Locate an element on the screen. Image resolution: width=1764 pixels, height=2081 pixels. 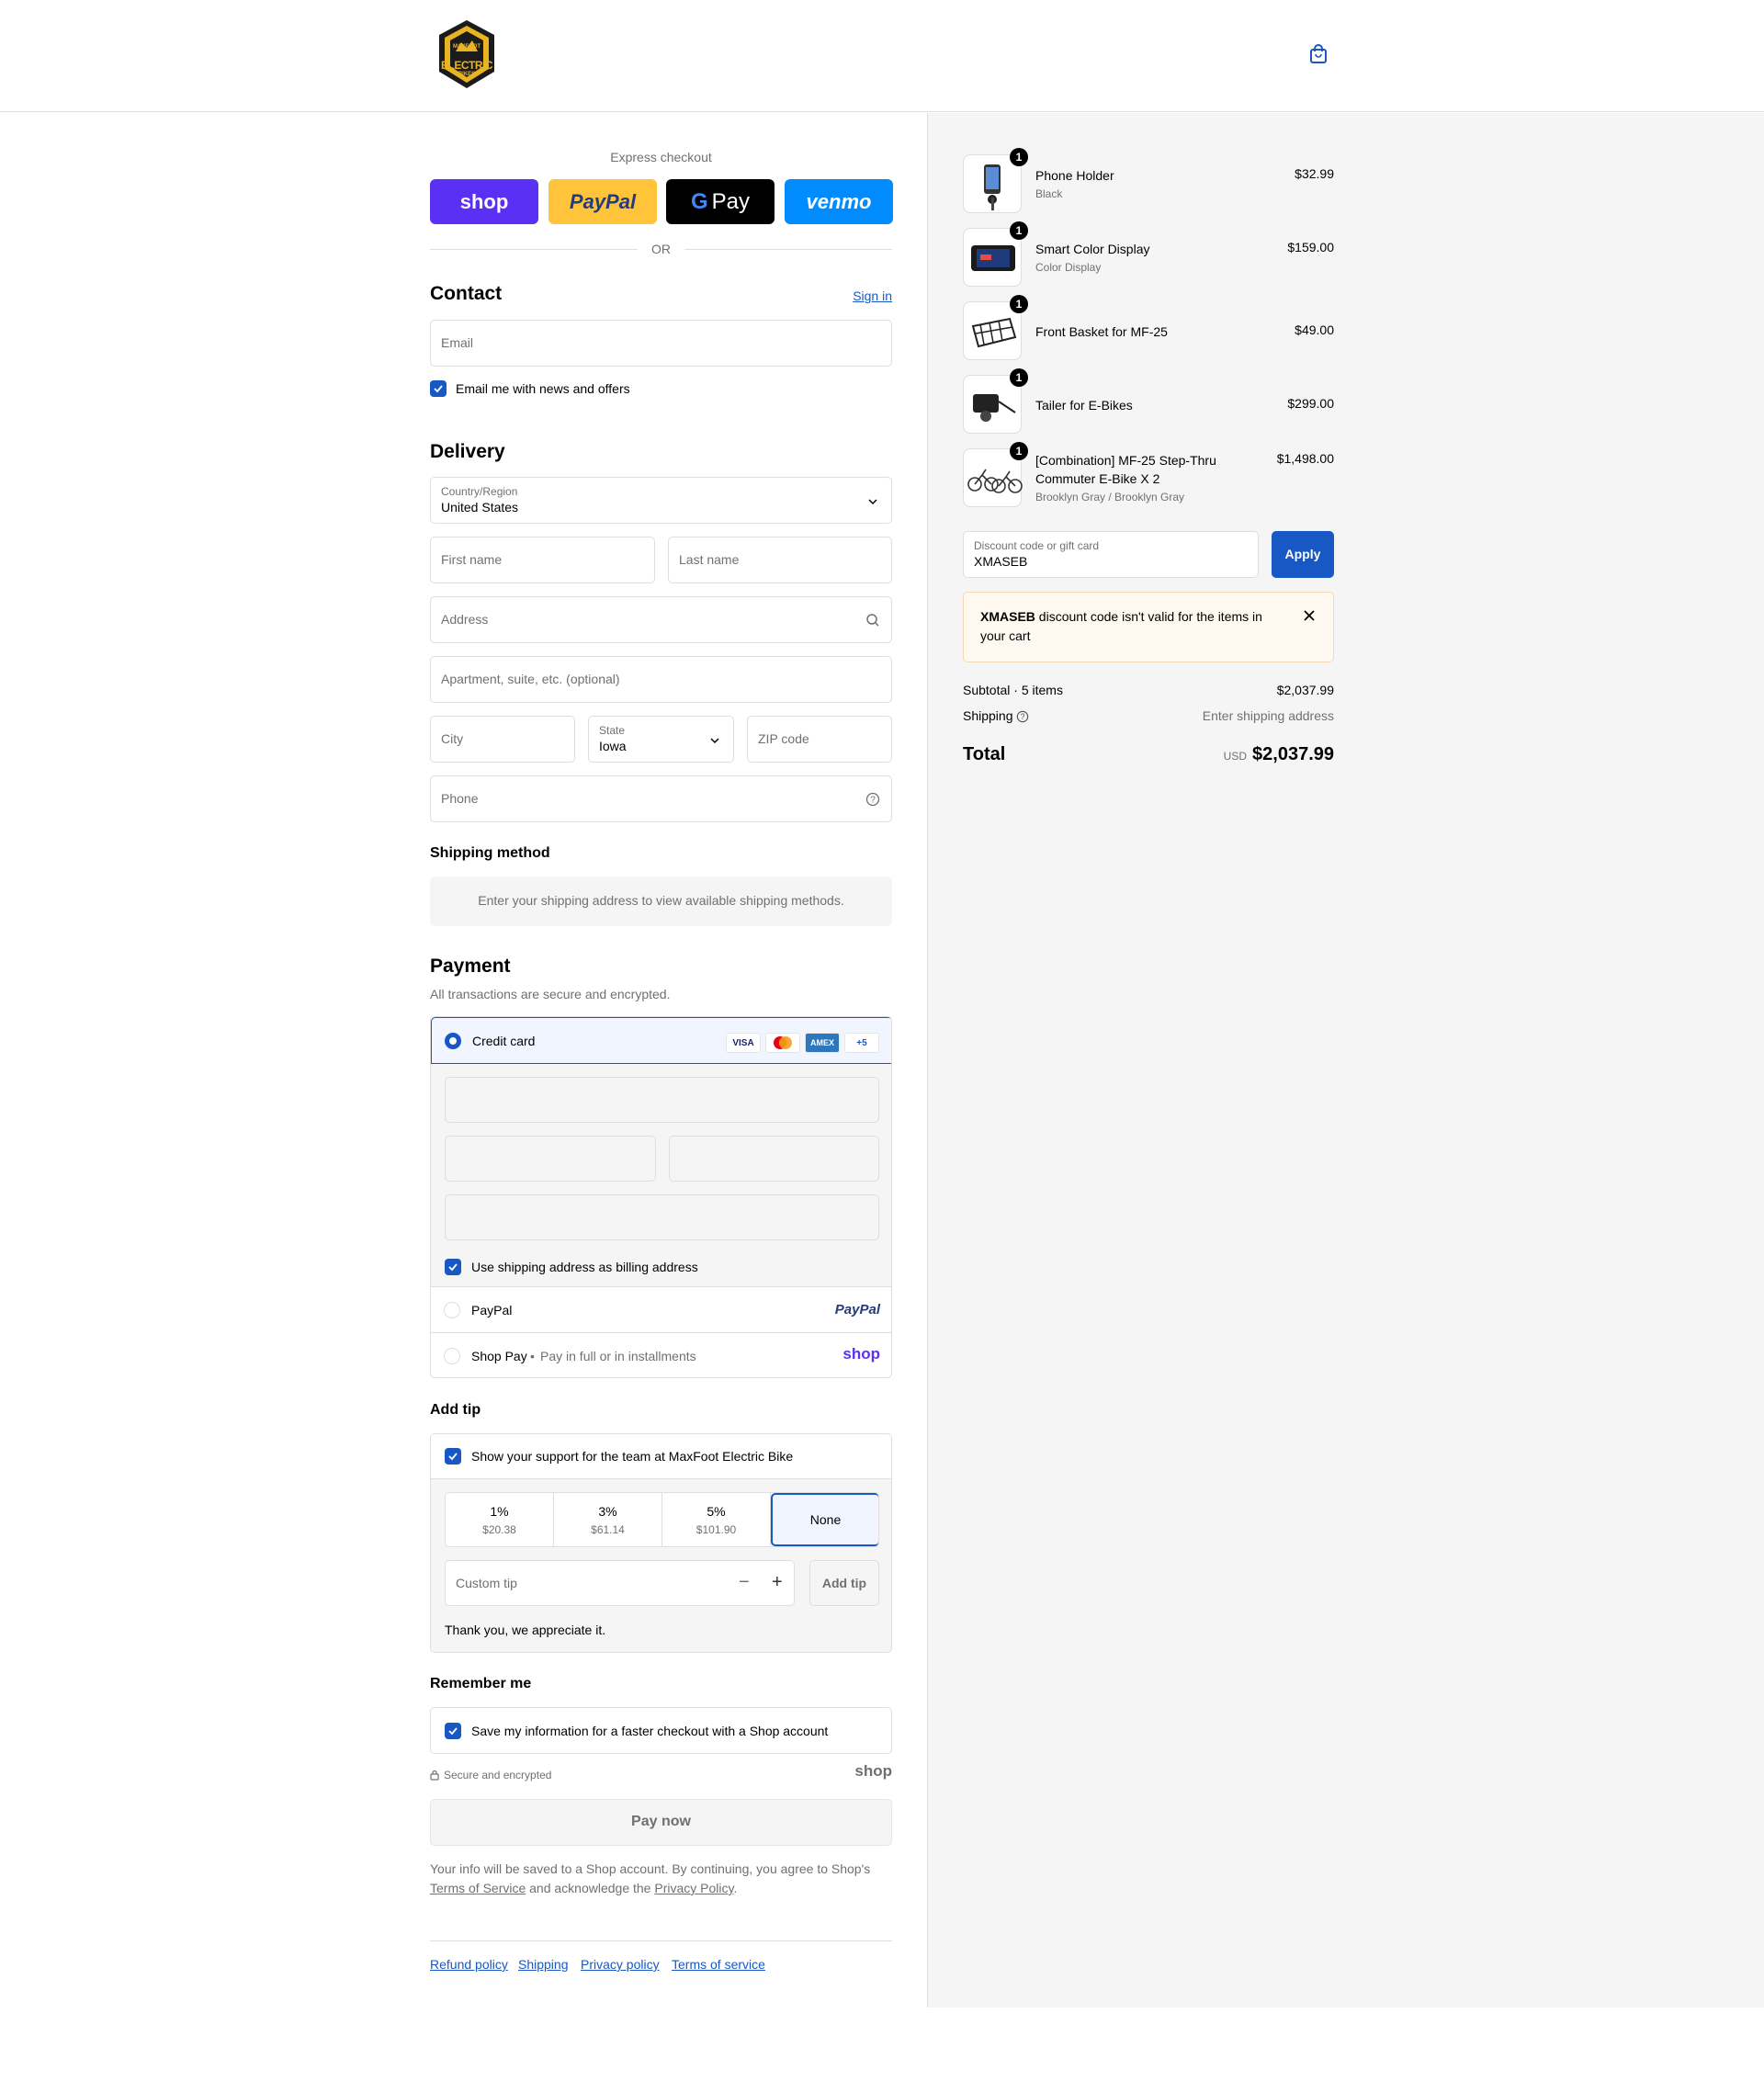
first-name-field: First name is located at coordinates (542, 560).